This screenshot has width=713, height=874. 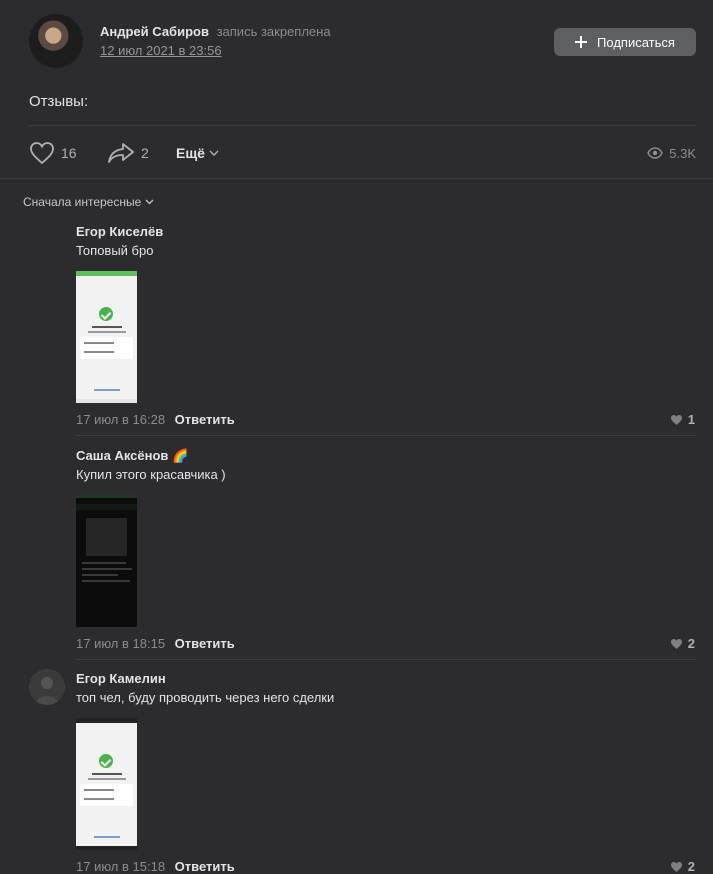 I want to click on avatar-image, so click(x=47, y=687).